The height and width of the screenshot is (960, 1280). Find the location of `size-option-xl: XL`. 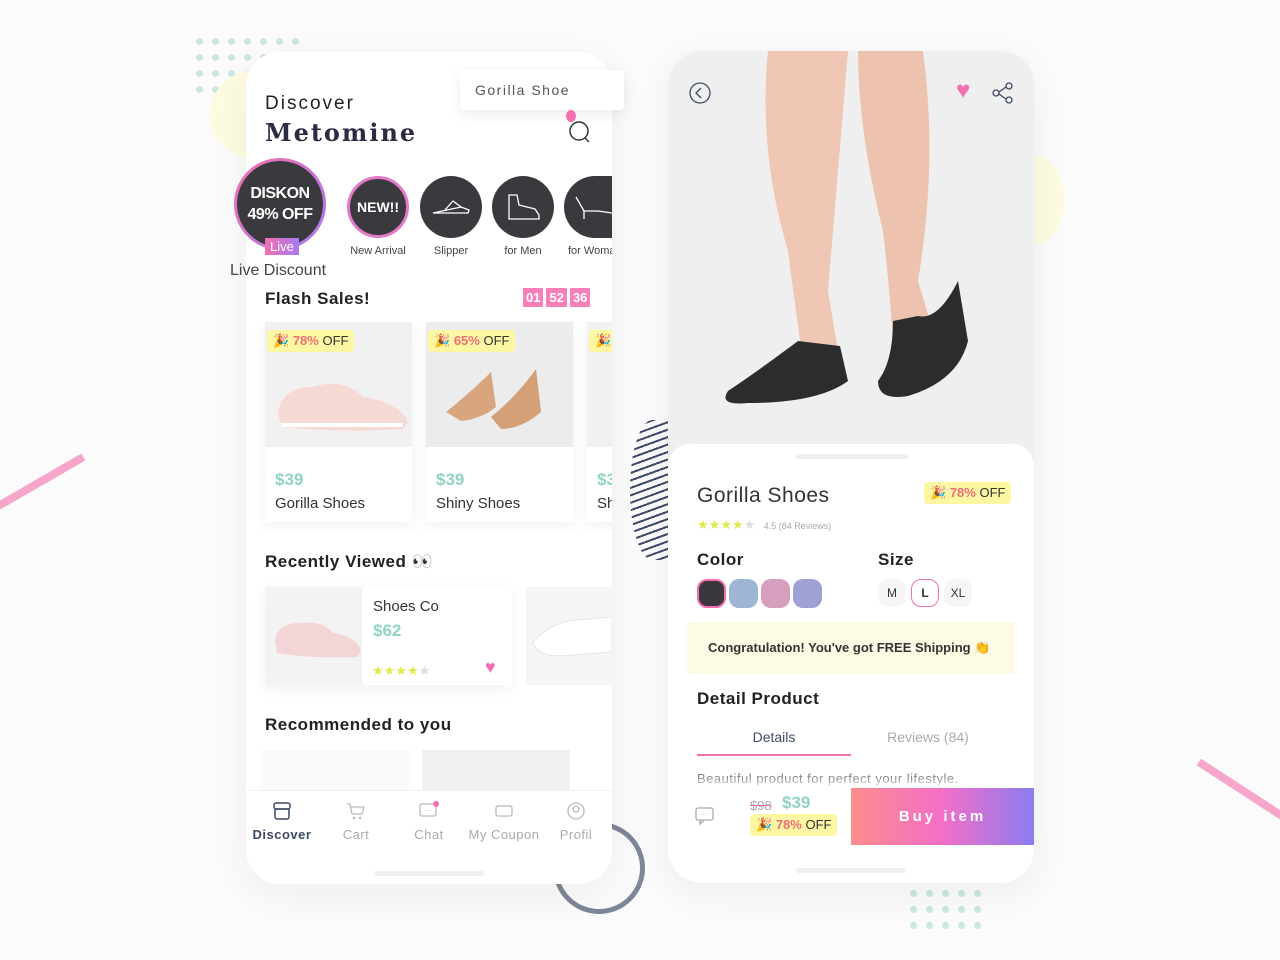

size-option-xl: XL is located at coordinates (958, 593).